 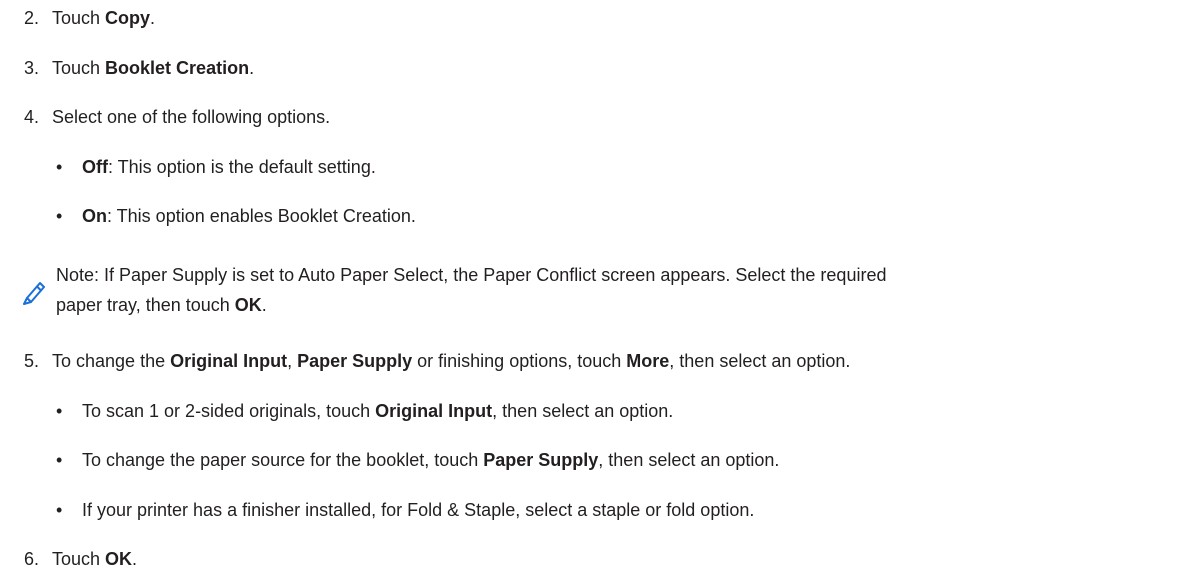 What do you see at coordinates (519, 361) in the screenshot?
I see `step-text-mid: or finishing options, touch` at bounding box center [519, 361].